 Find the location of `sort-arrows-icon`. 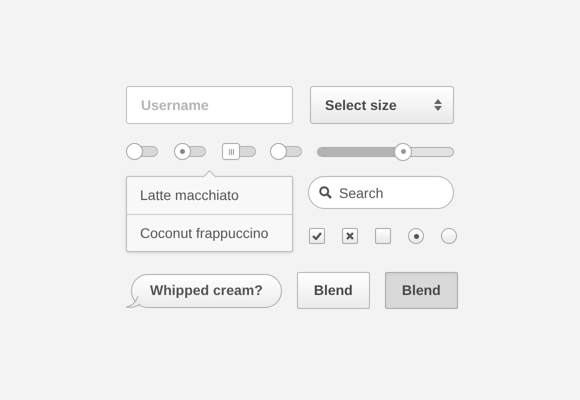

sort-arrows-icon is located at coordinates (438, 105).